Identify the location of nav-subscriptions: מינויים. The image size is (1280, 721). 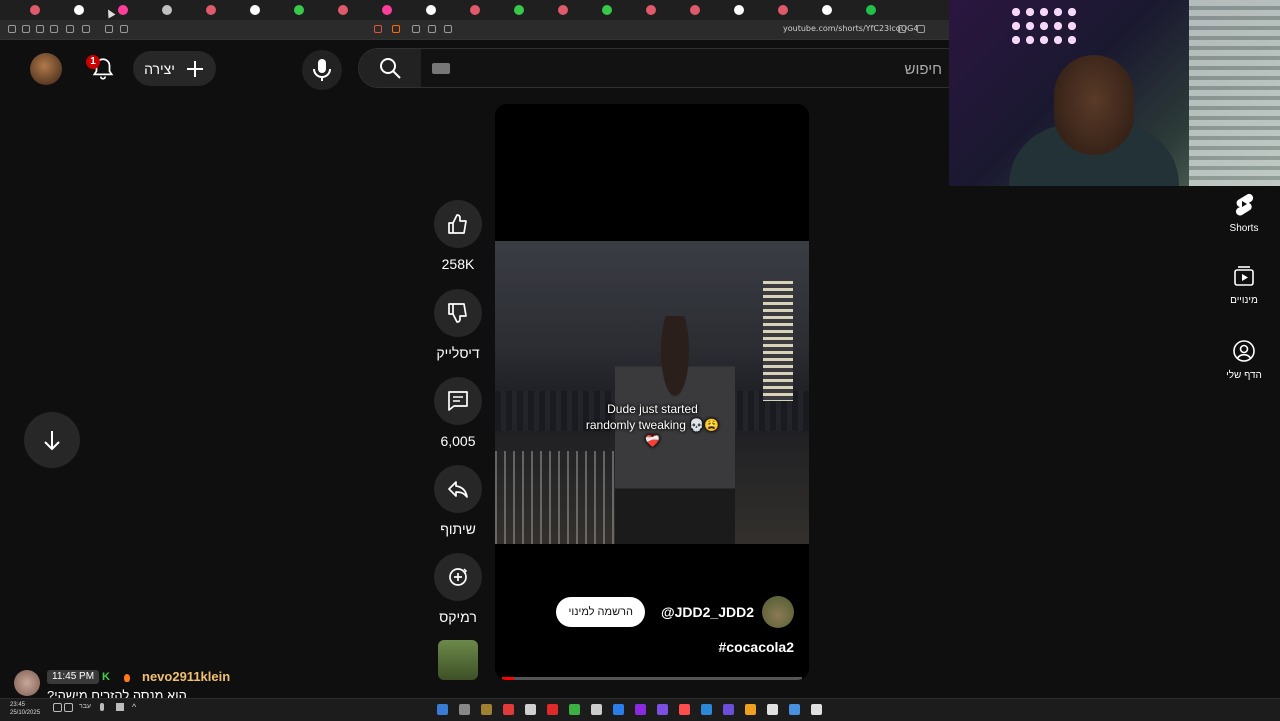
(1244, 285).